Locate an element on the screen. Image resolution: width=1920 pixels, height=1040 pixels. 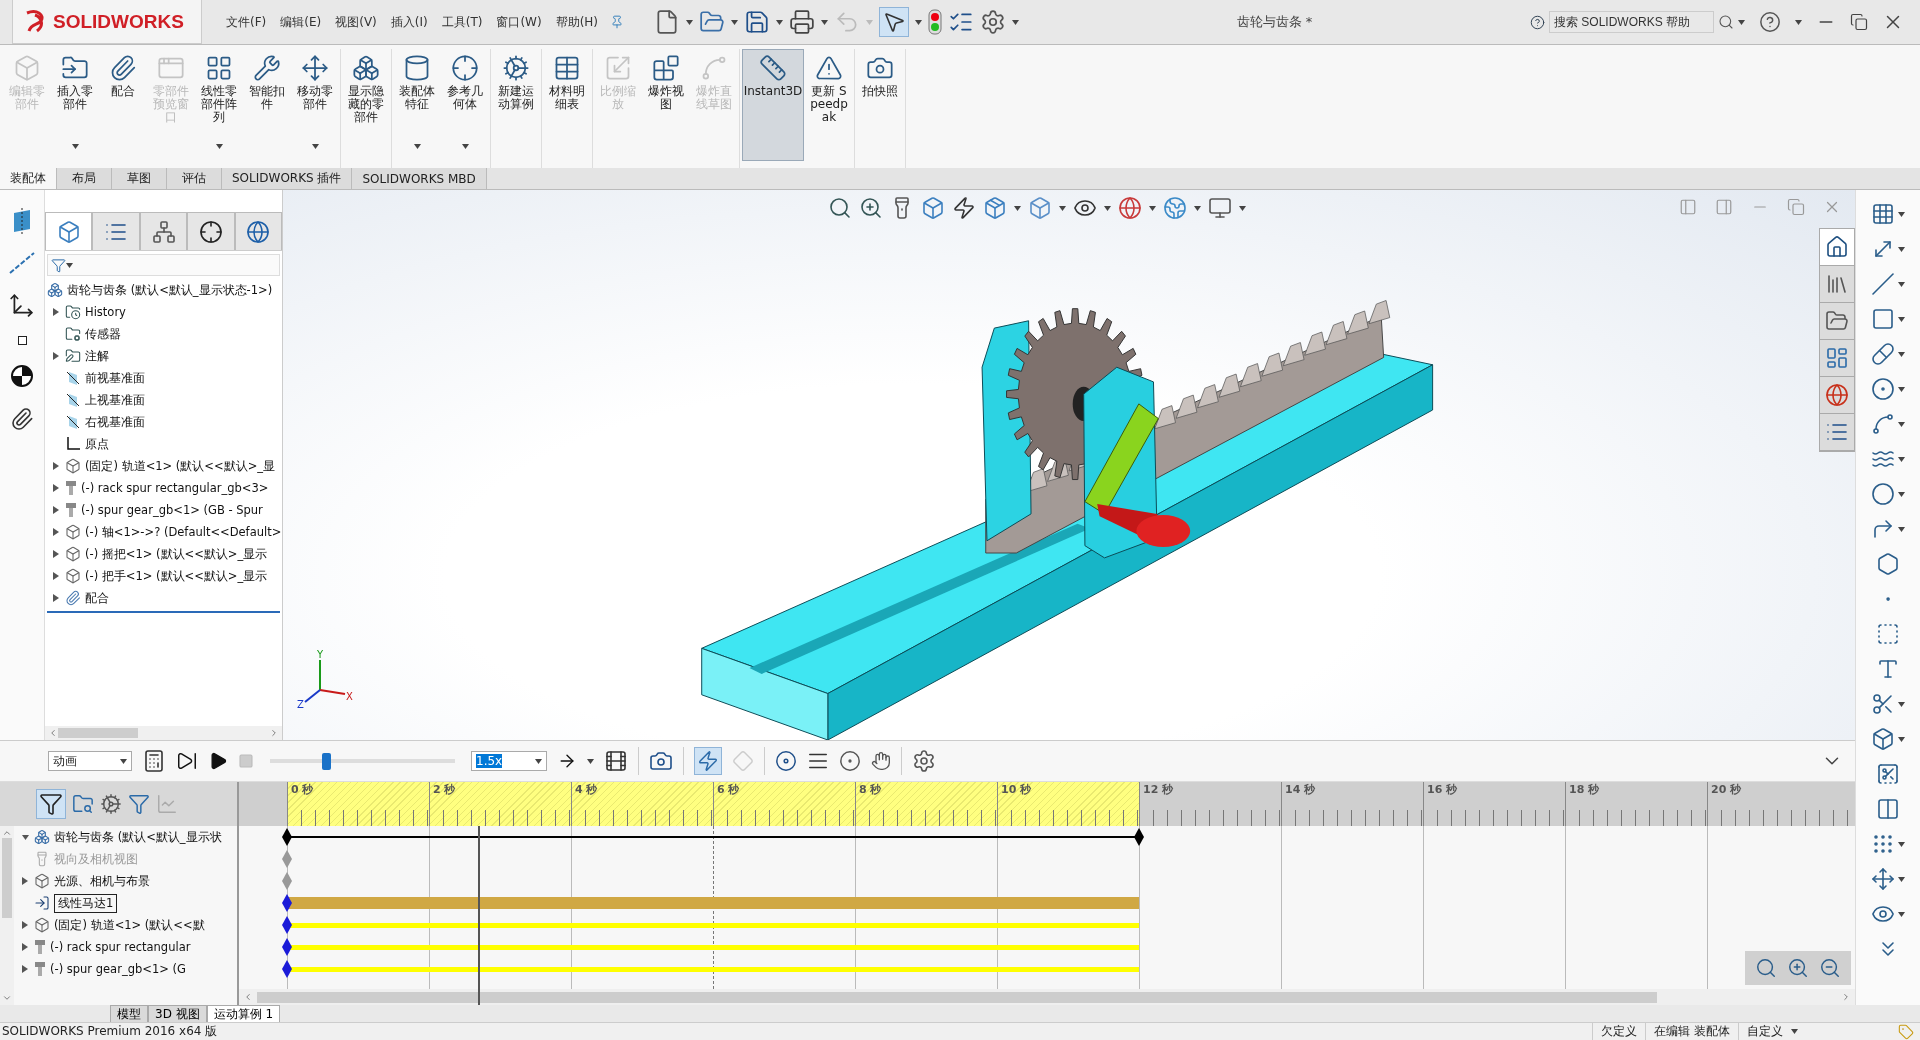
time-bar is located at coordinates (479, 915).